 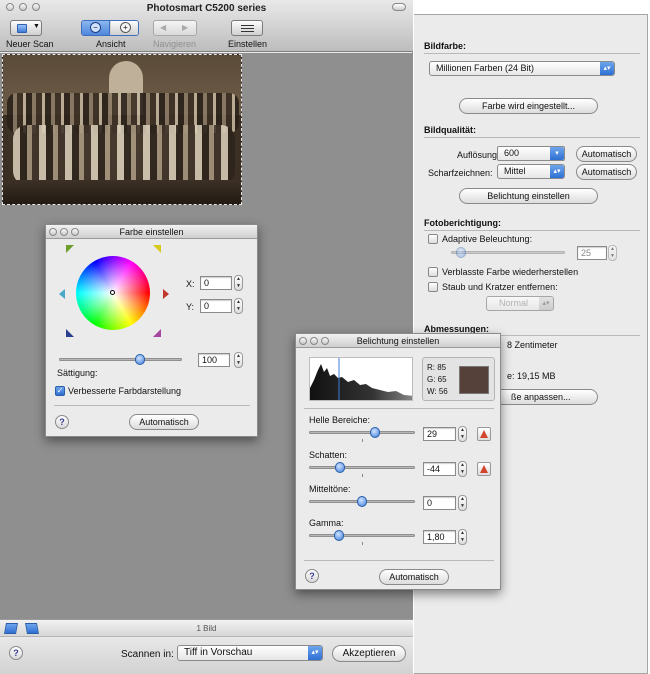 What do you see at coordinates (60, 391) in the screenshot?
I see `enhanced-color-checkbox: ✓` at bounding box center [60, 391].